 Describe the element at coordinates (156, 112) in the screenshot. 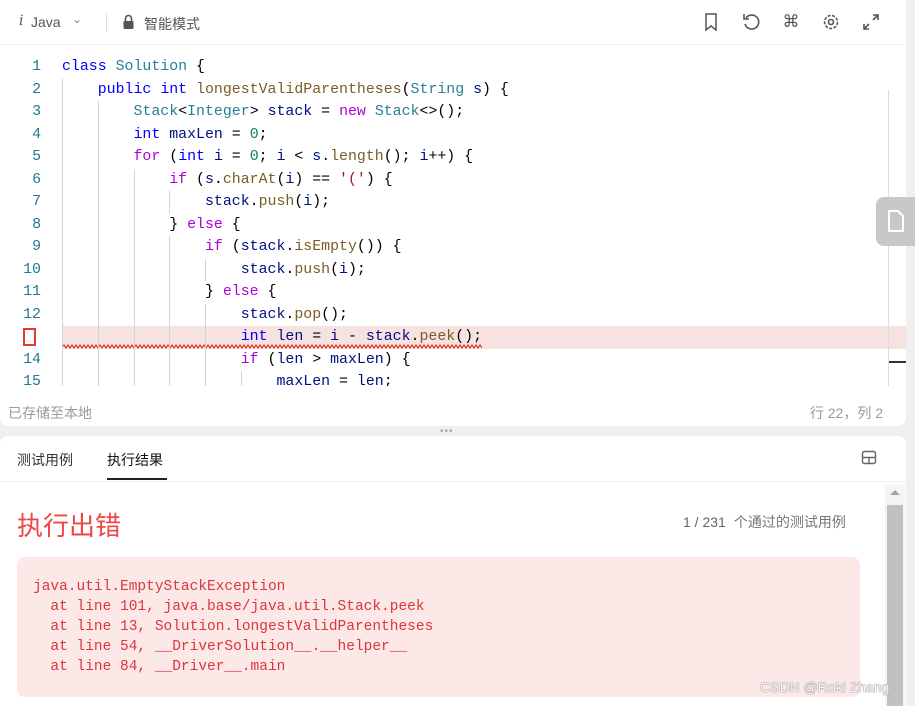

I see `code-token: Stack` at that location.